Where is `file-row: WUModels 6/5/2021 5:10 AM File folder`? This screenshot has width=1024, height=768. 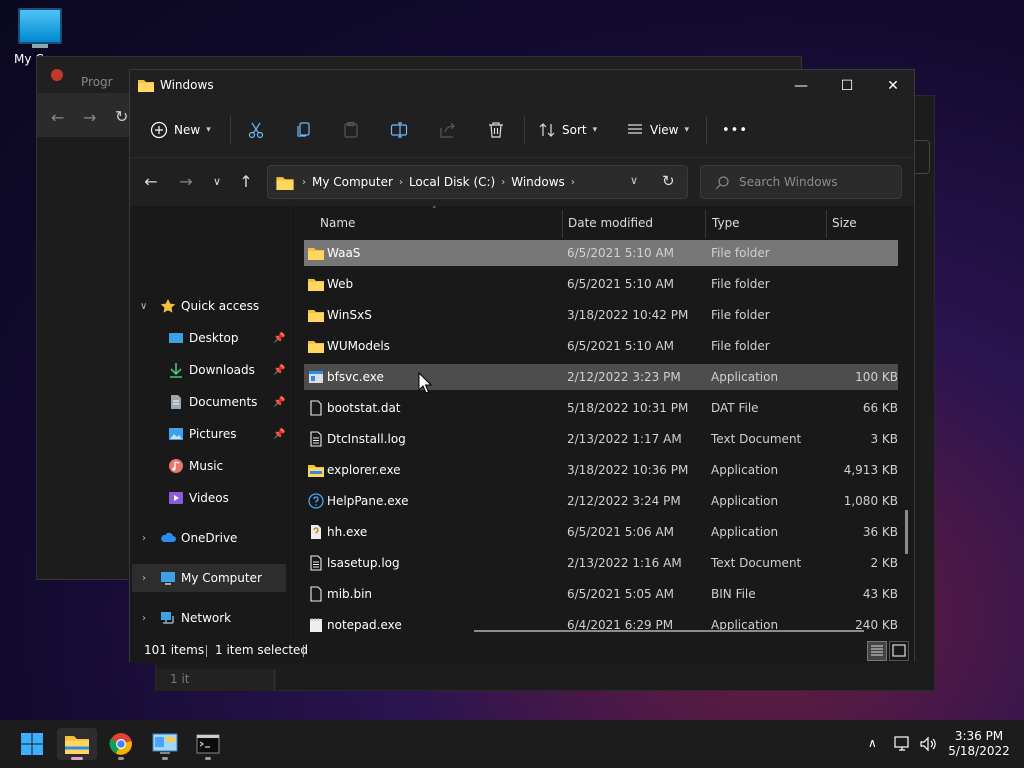
file-row: WUModels 6/5/2021 5:10 AM File folder is located at coordinates (601, 346).